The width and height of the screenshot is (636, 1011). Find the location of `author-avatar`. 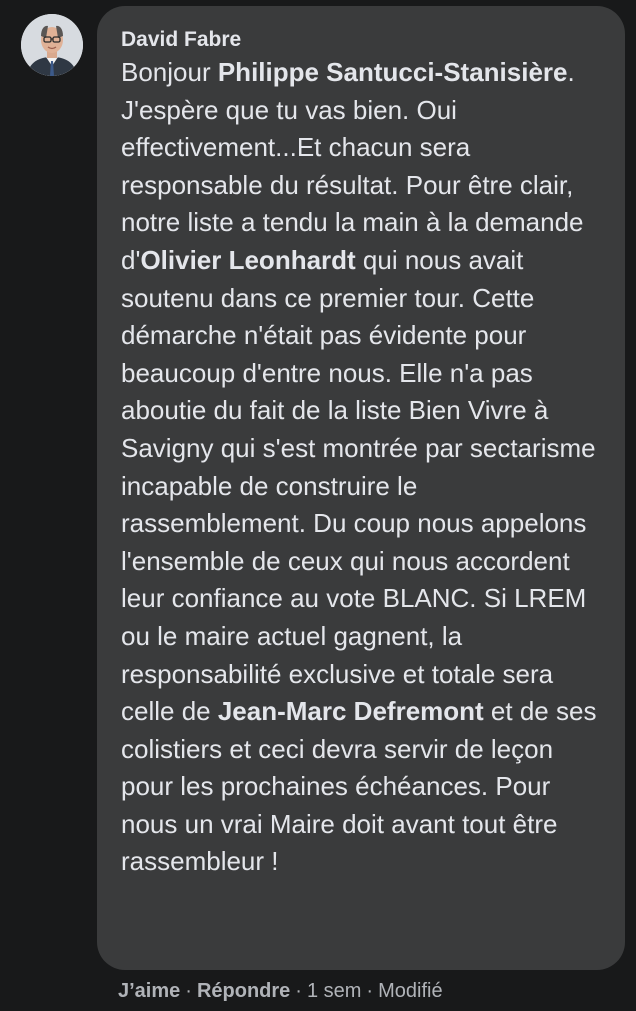

author-avatar is located at coordinates (52, 45).